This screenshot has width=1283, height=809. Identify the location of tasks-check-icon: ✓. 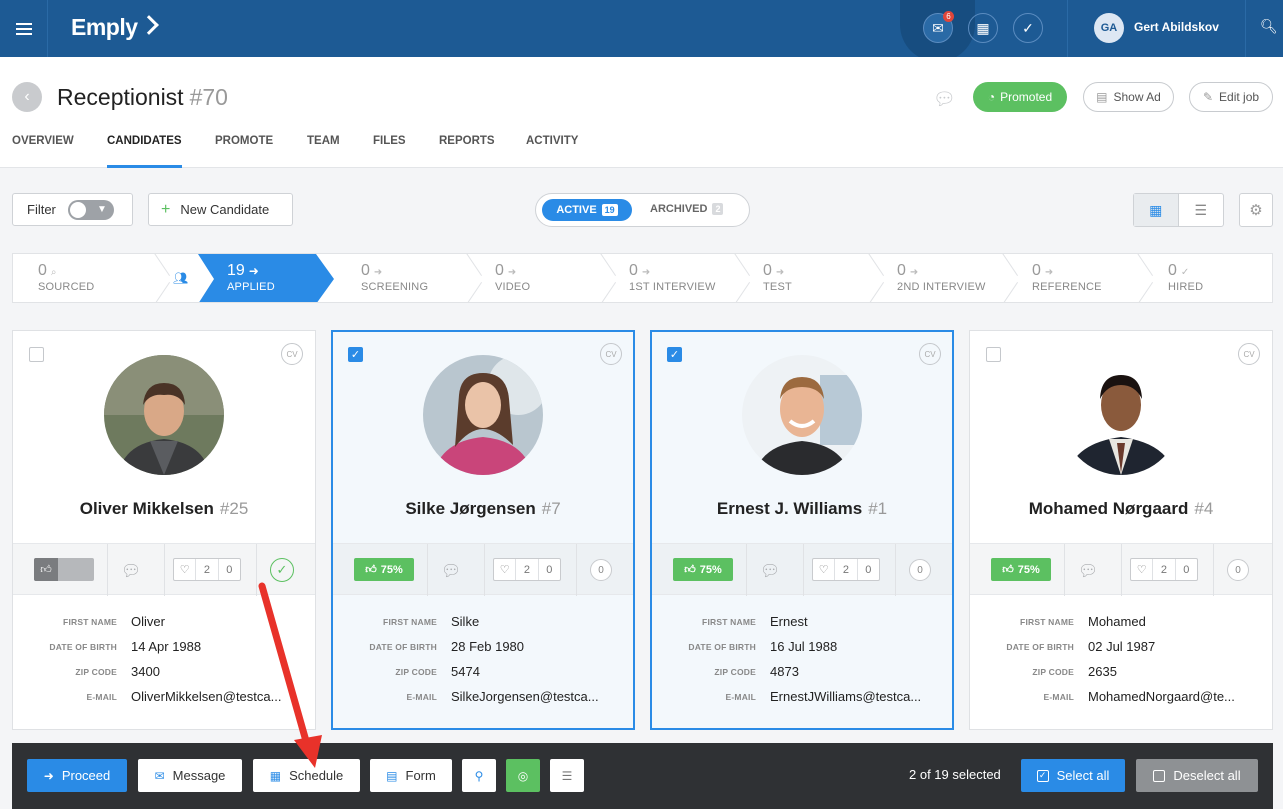
(1028, 28).